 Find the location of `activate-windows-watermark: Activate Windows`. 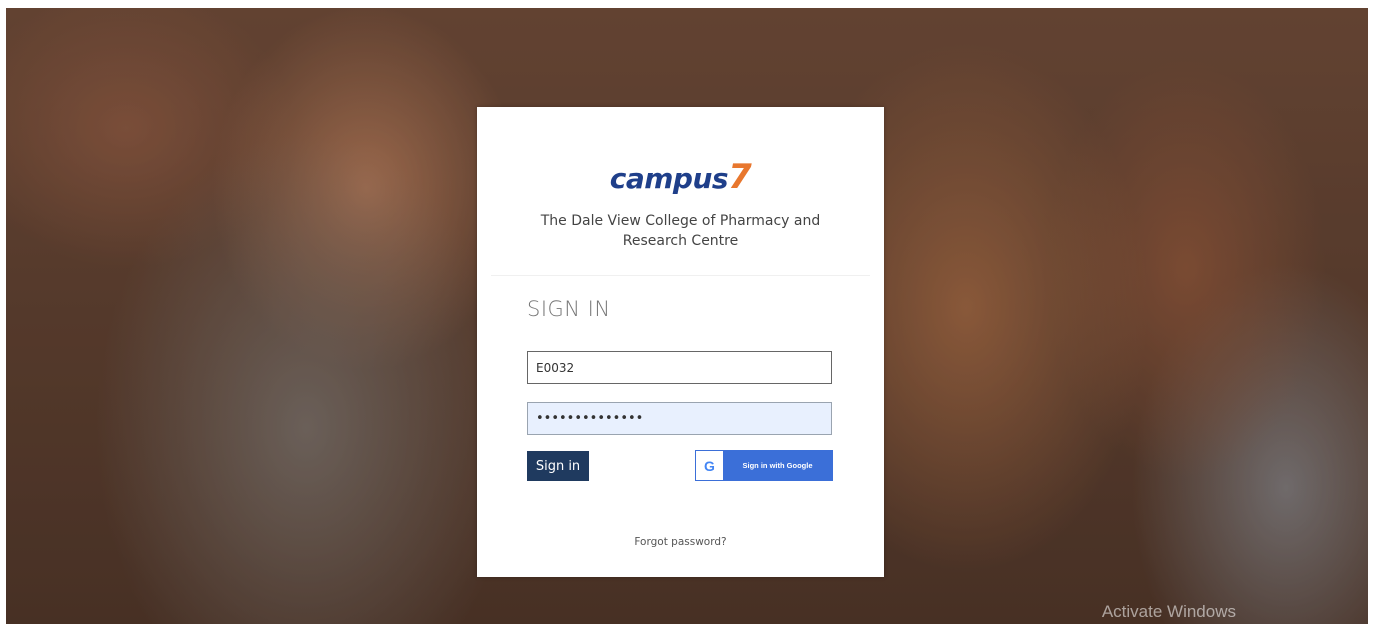

activate-windows-watermark: Activate Windows is located at coordinates (1168, 611).